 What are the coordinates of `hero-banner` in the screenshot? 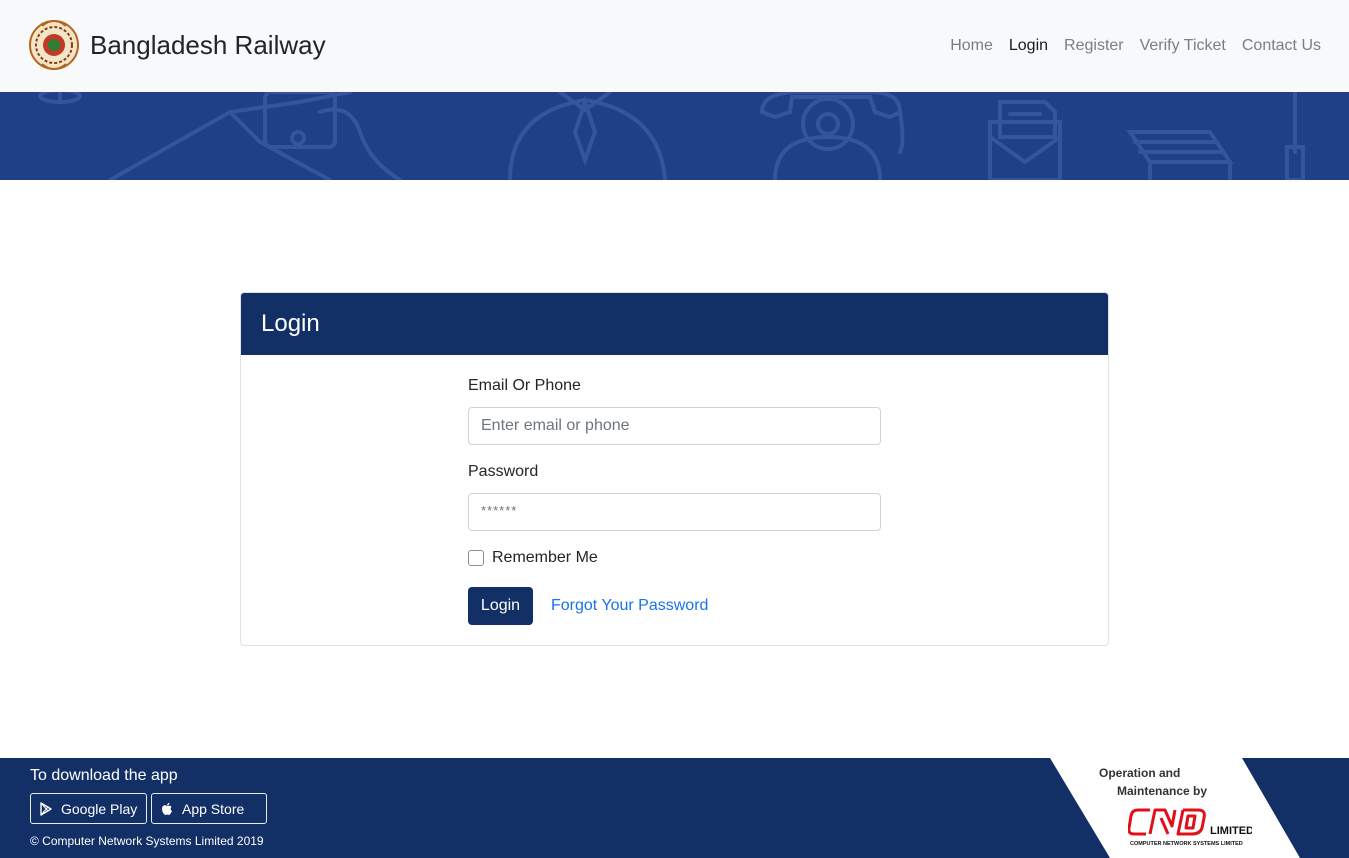 It's located at (674, 136).